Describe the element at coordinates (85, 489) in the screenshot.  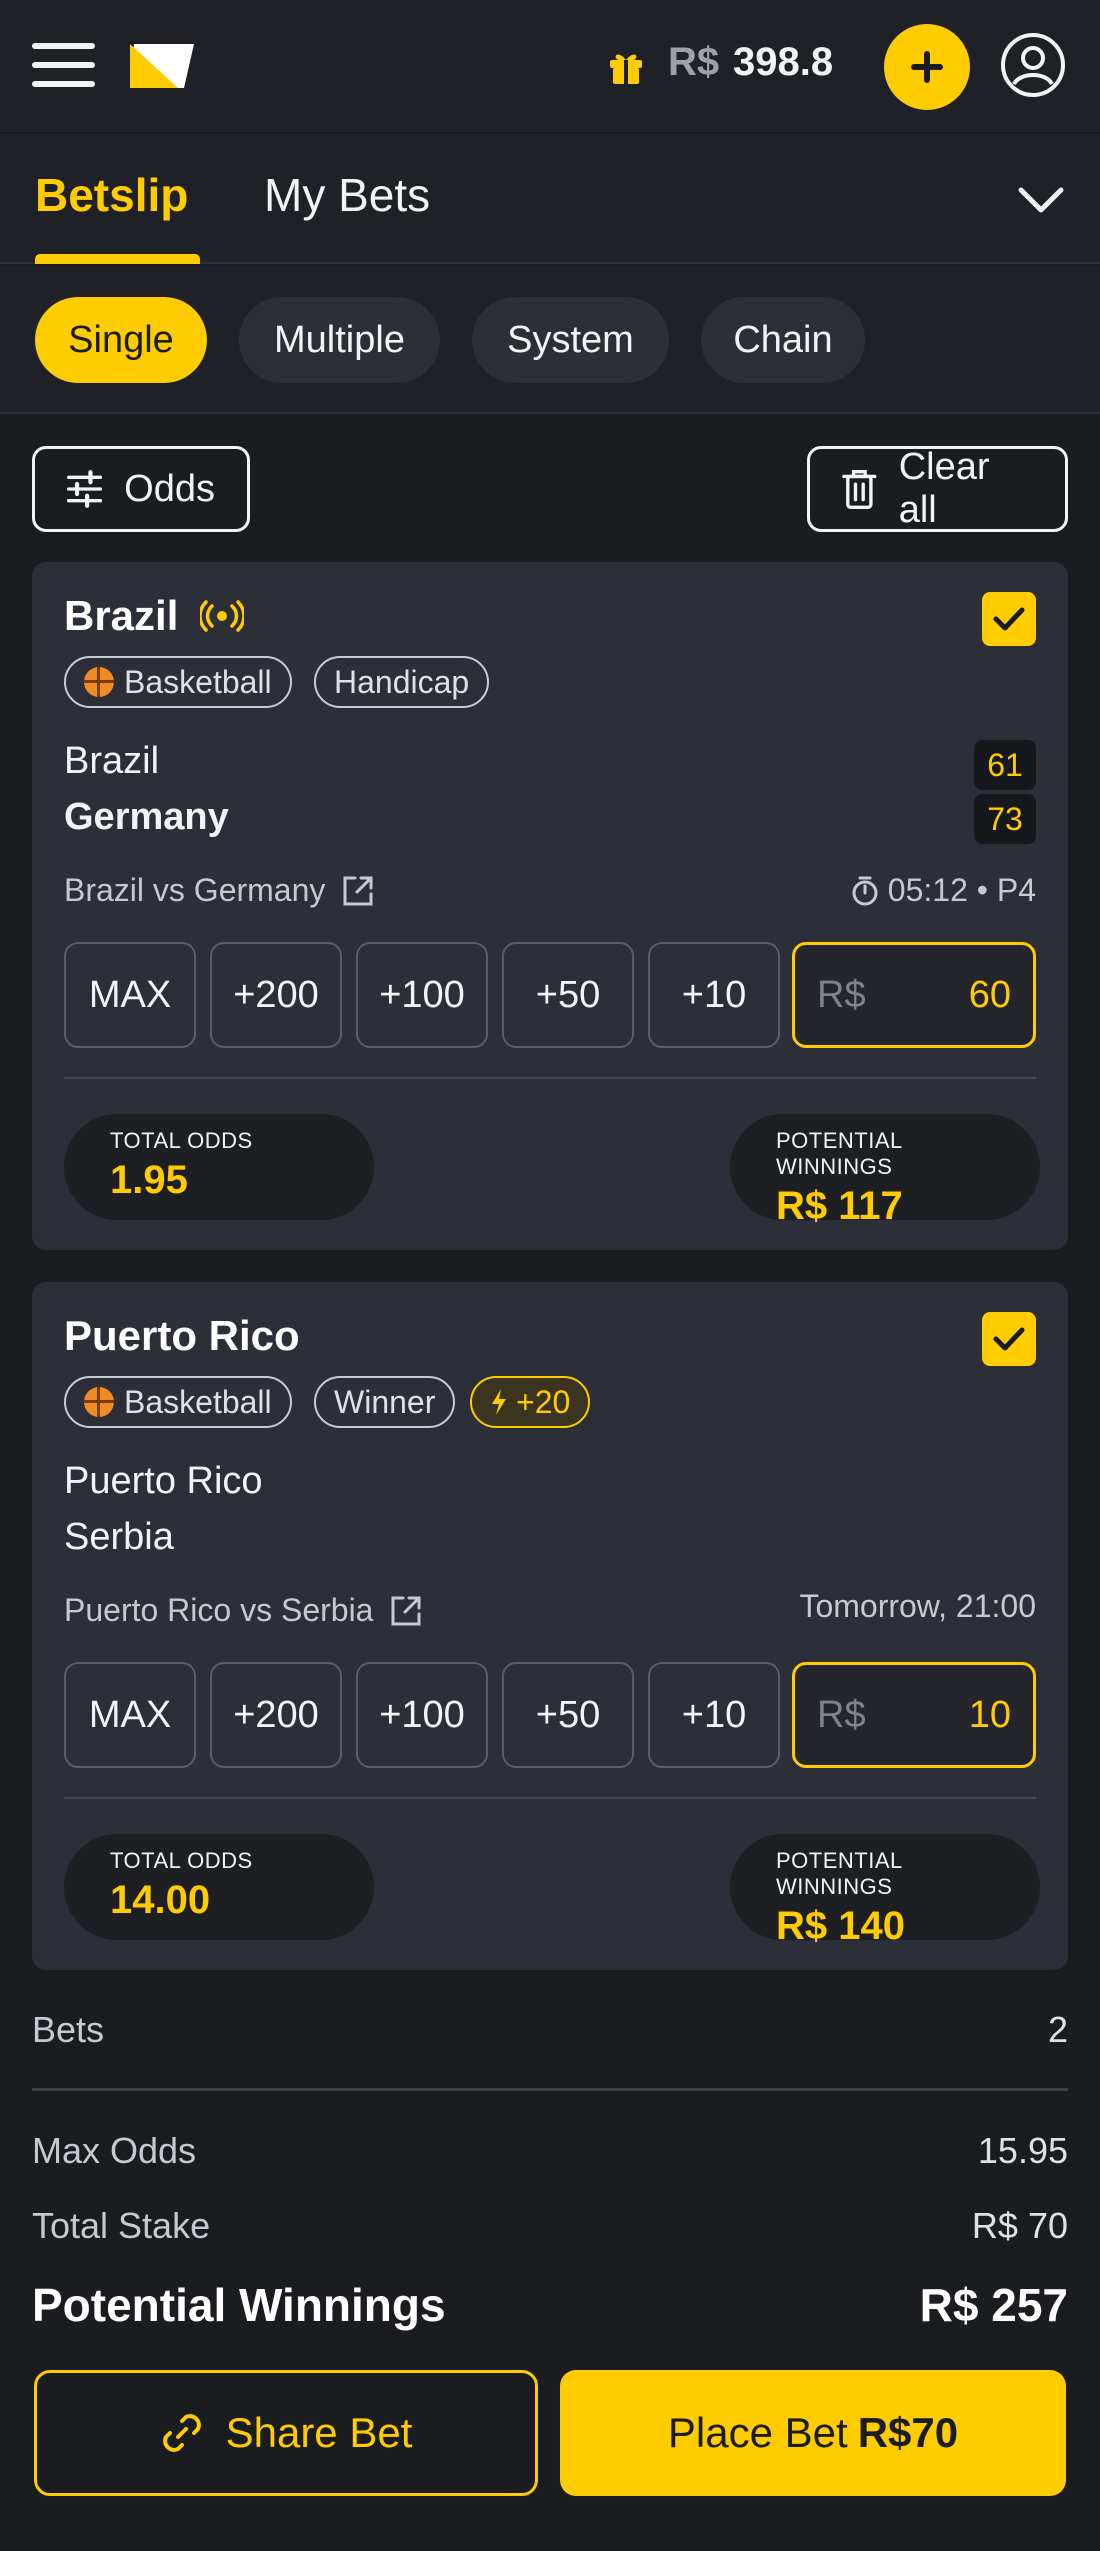
I see `sliders-icon` at that location.